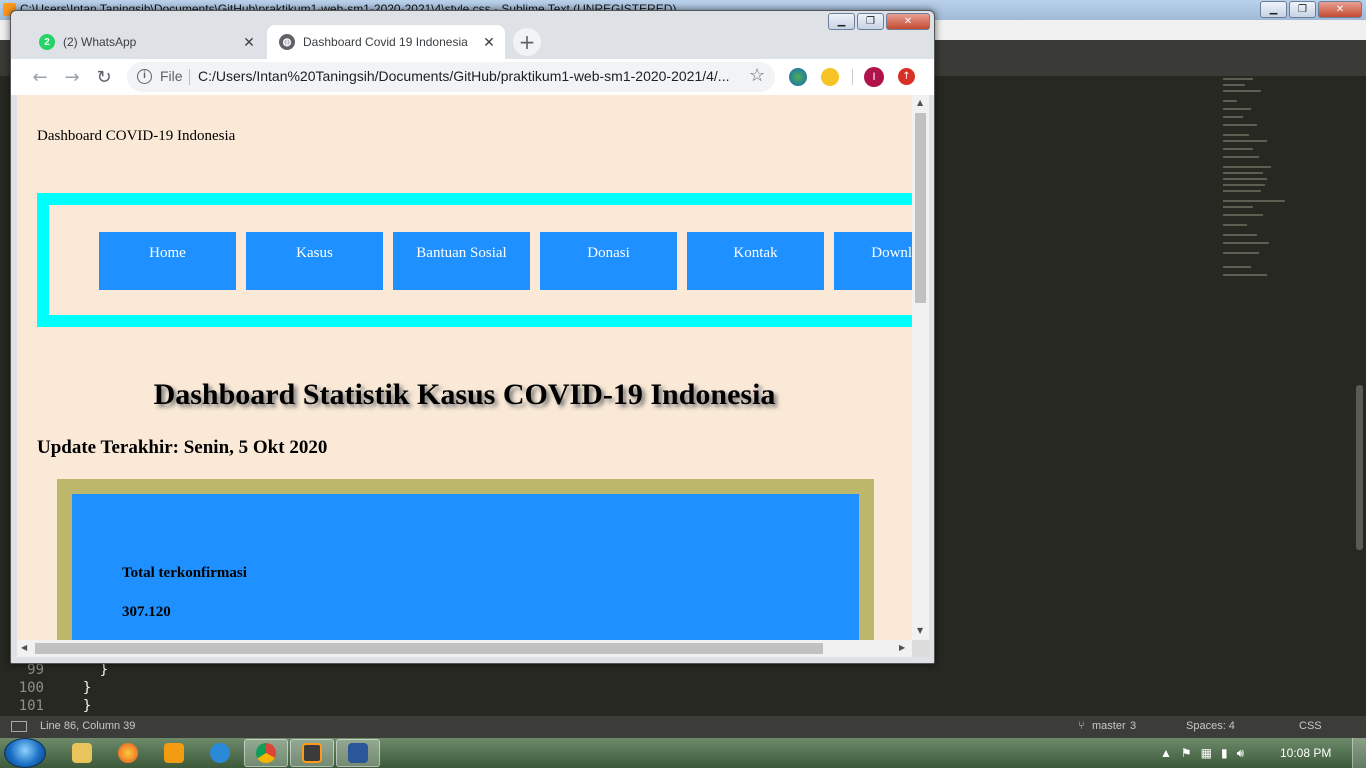 This screenshot has height=768, width=1366. What do you see at coordinates (144, 76) in the screenshot?
I see `info-icon: i` at bounding box center [144, 76].